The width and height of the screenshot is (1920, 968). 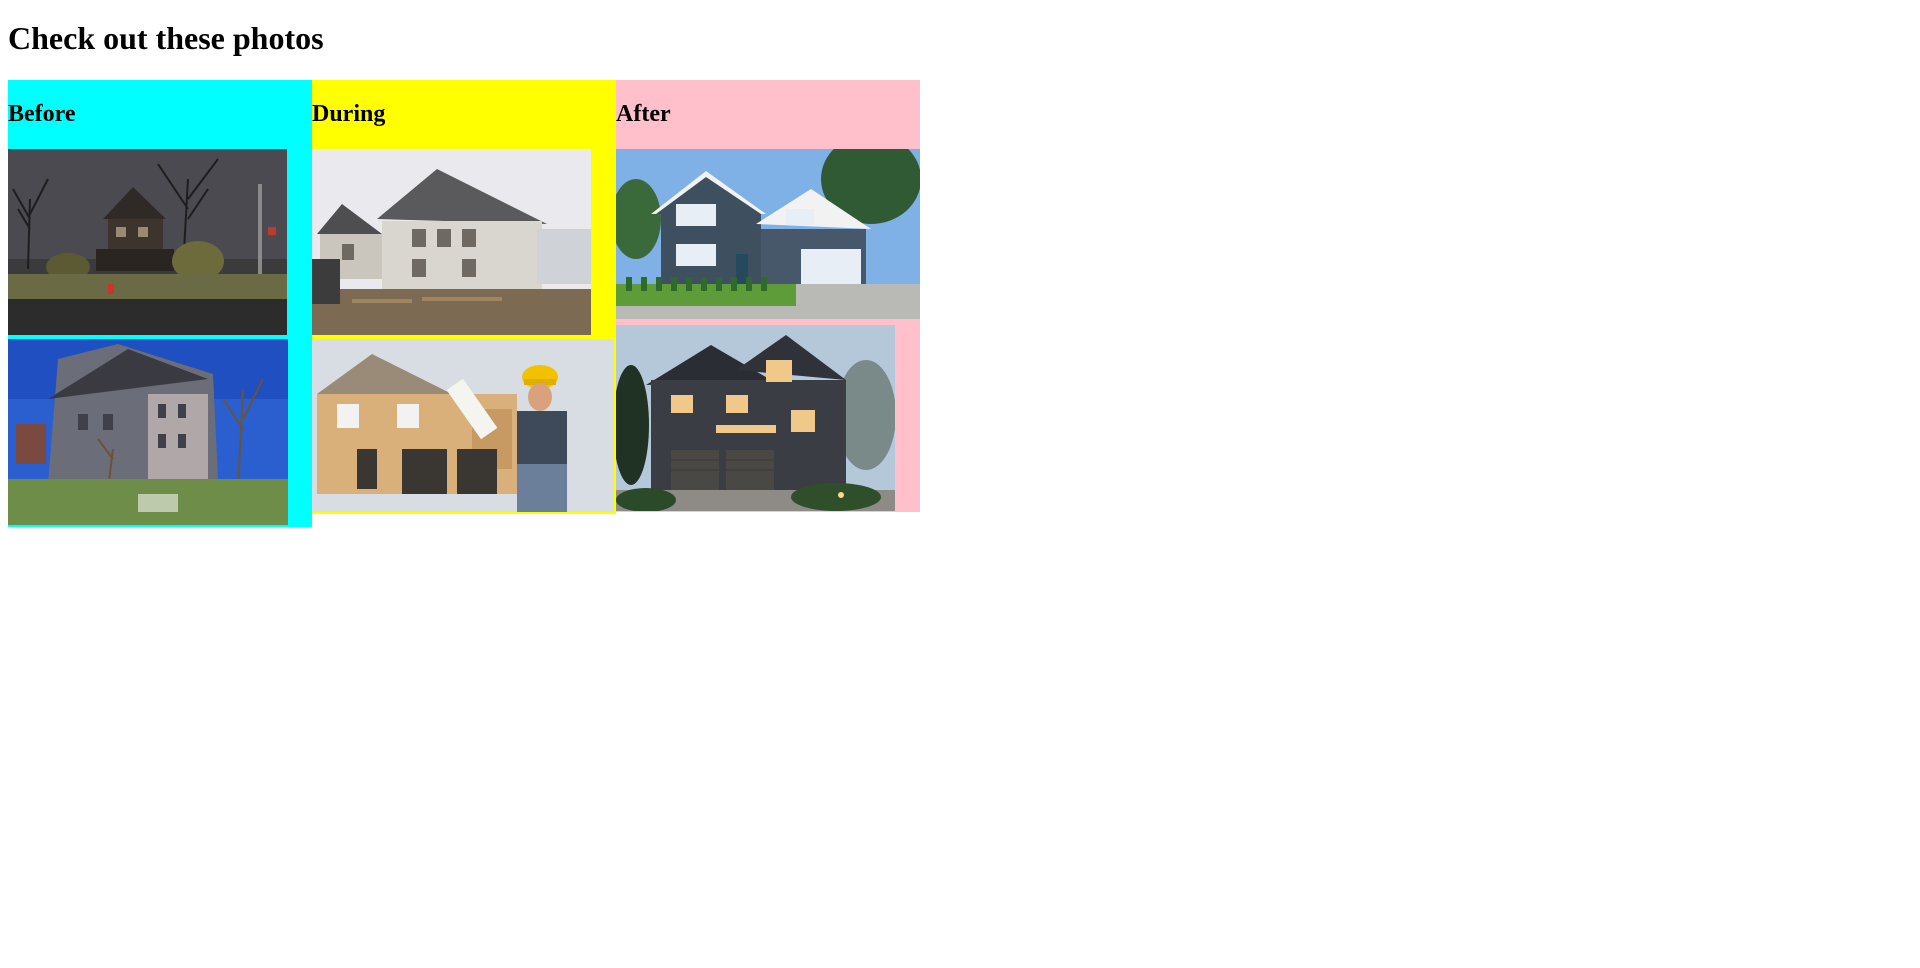 What do you see at coordinates (451, 242) in the screenshot?
I see `photo-during-house-frame-construction` at bounding box center [451, 242].